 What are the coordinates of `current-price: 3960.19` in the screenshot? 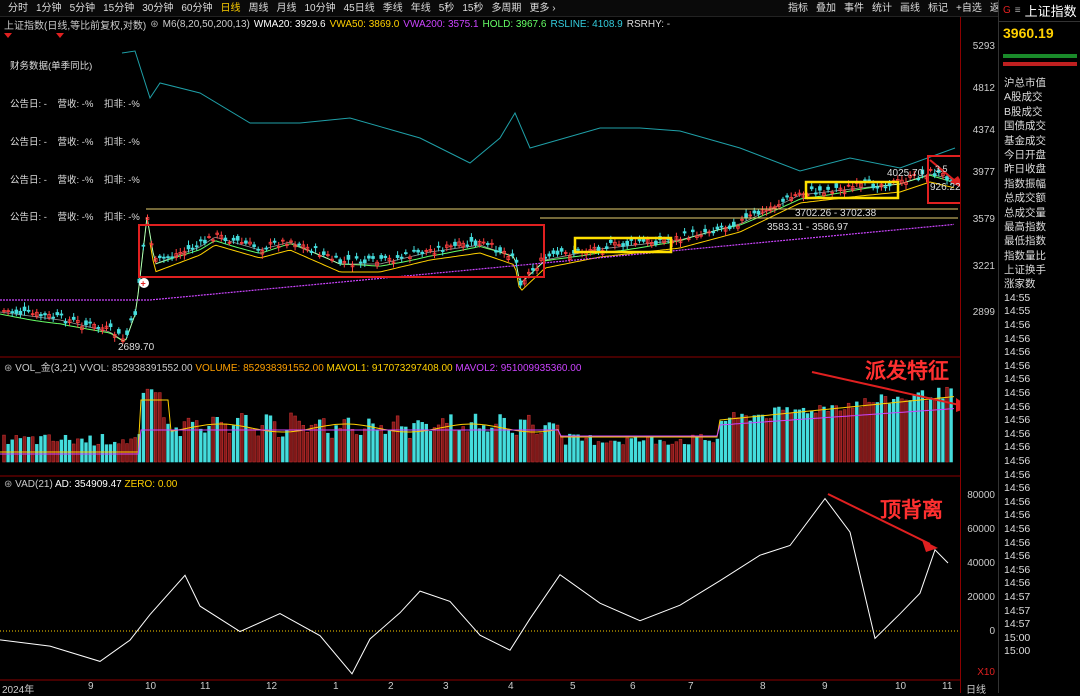 It's located at (1028, 33).